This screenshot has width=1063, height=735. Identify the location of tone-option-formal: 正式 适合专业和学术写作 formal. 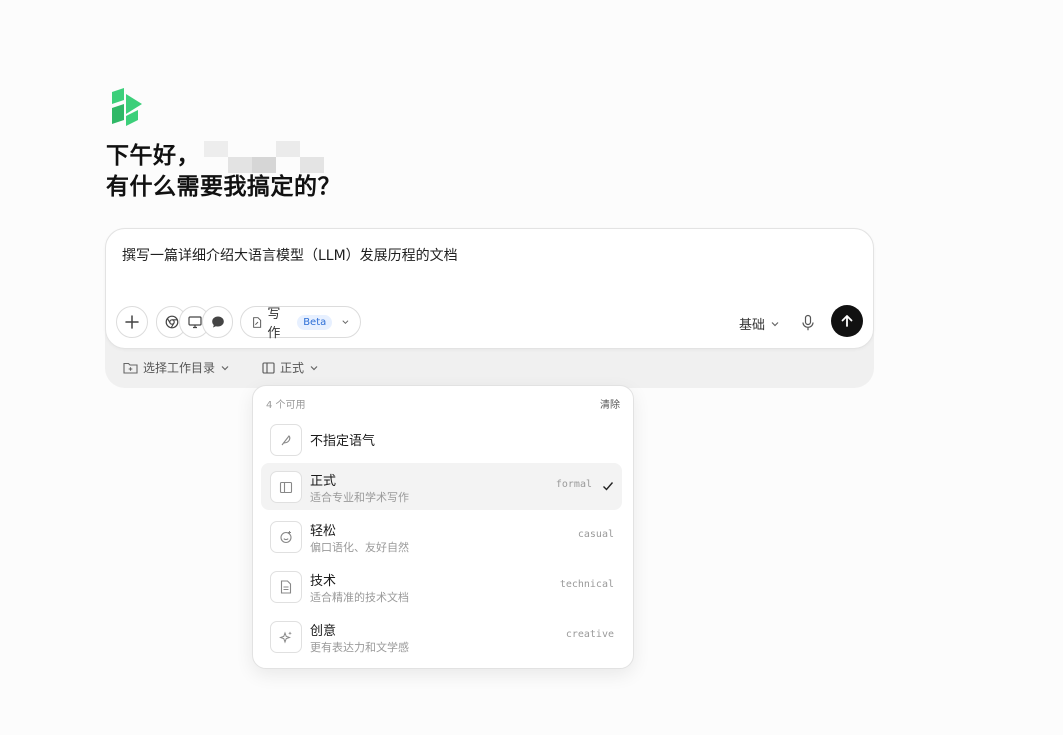
(441, 486).